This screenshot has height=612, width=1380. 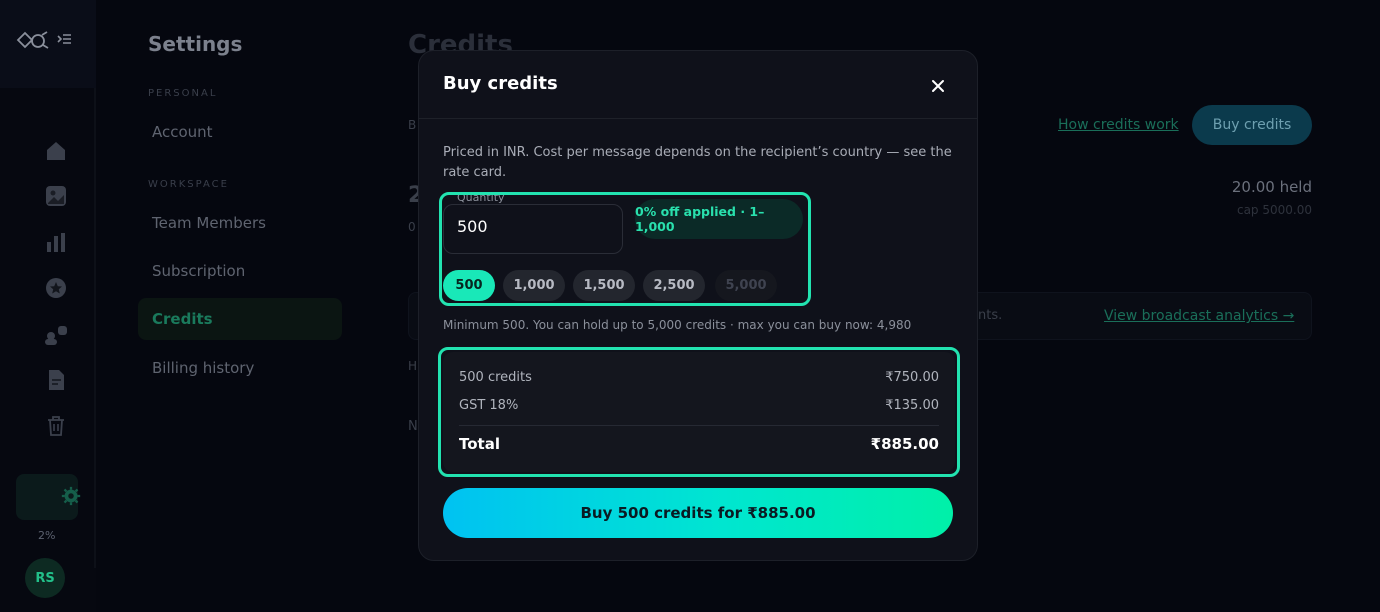 What do you see at coordinates (45, 578) in the screenshot?
I see `avatar: RS` at bounding box center [45, 578].